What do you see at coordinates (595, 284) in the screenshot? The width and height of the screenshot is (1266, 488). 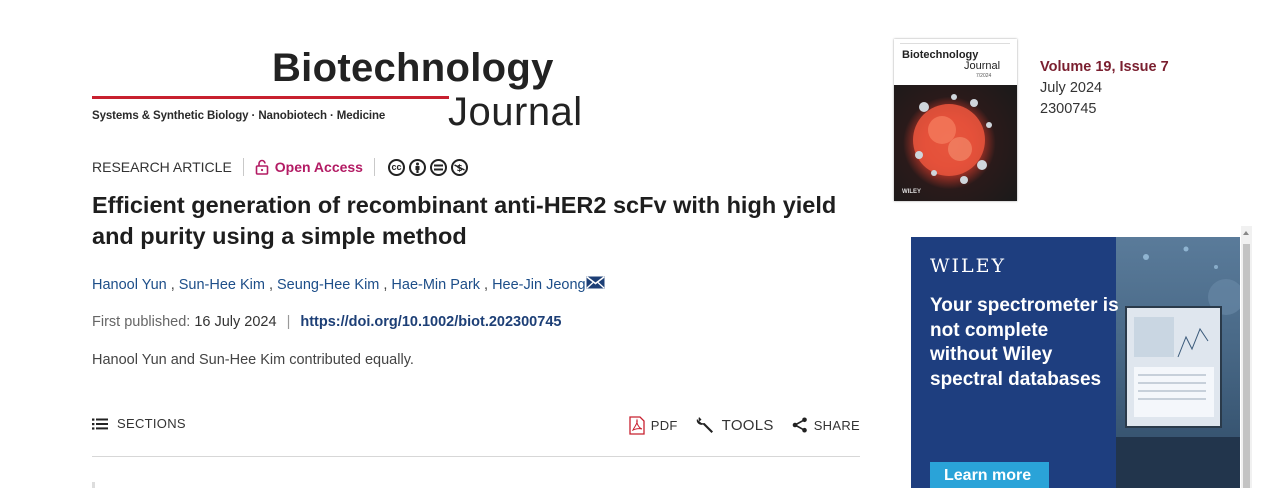 I see `mail-icon` at bounding box center [595, 284].